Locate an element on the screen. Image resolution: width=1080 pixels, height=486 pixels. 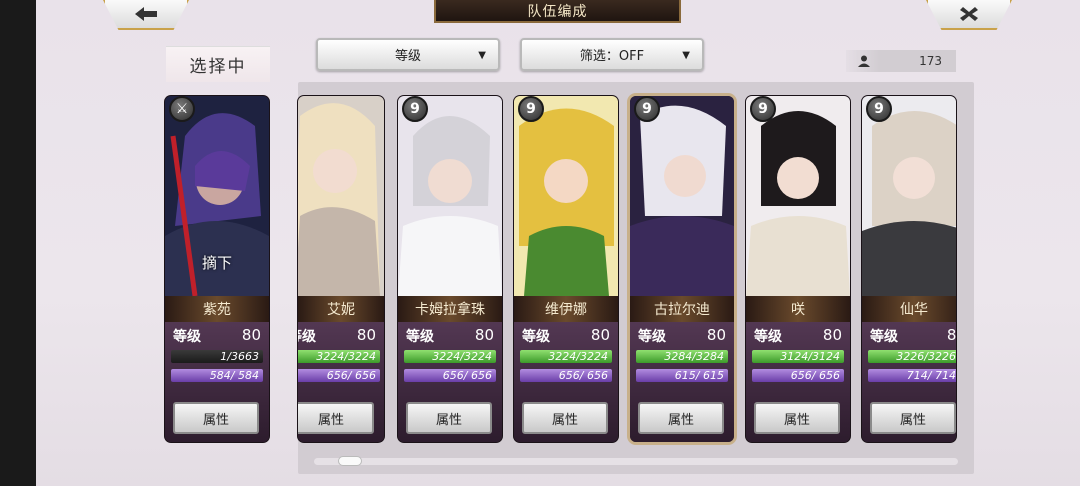
scrollbar-thumb is located at coordinates (350, 461).